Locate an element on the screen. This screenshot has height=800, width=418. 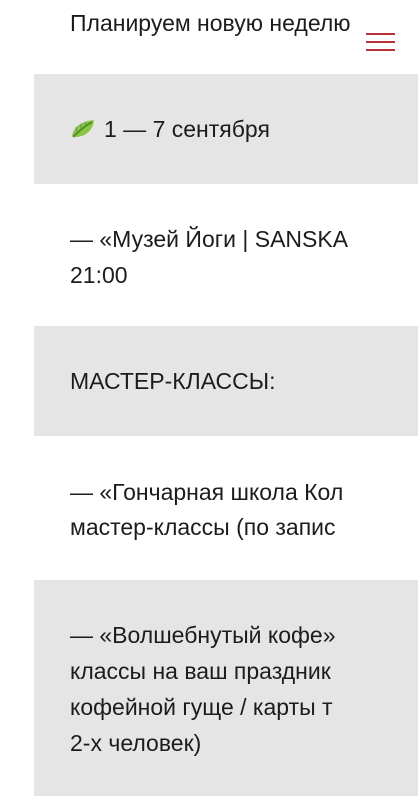
dates-line: 1 — 7 сентября is located at coordinates (244, 129).